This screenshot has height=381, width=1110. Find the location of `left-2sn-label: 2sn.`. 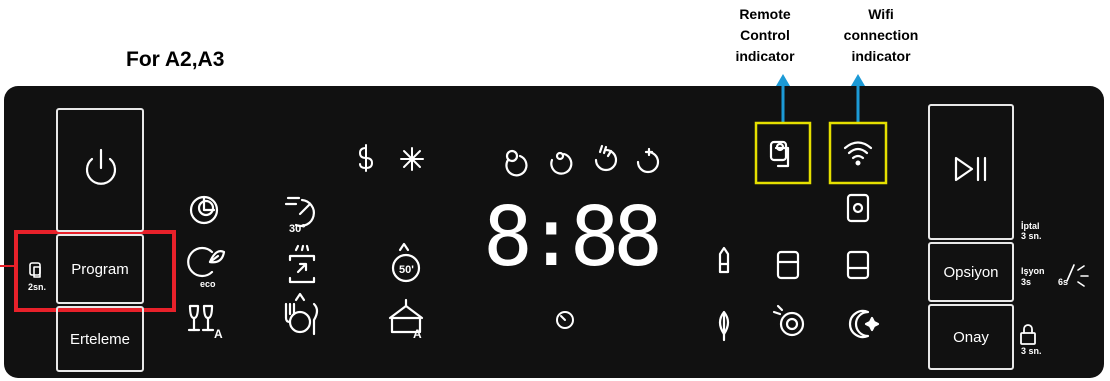

left-2sn-label: 2sn. is located at coordinates (37, 287).